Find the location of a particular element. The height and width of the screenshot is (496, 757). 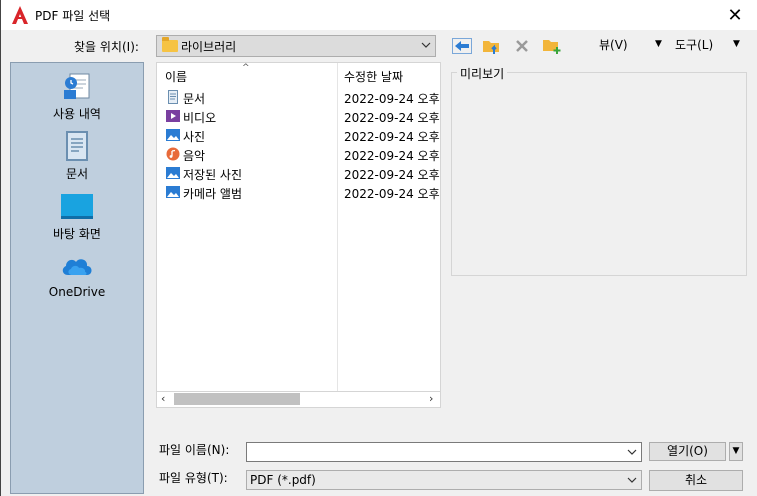

view-menu-arrow-icon: ▼ is located at coordinates (658, 44).